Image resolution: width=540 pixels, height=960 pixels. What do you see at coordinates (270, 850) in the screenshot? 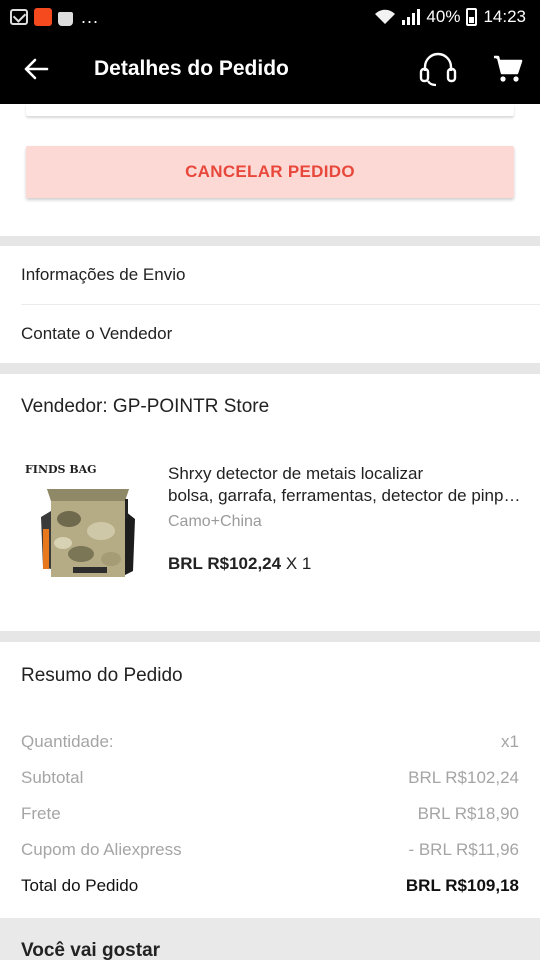
I see `summary-row-coupon: Cupom do Aliexpress - BRL R$11,96` at bounding box center [270, 850].